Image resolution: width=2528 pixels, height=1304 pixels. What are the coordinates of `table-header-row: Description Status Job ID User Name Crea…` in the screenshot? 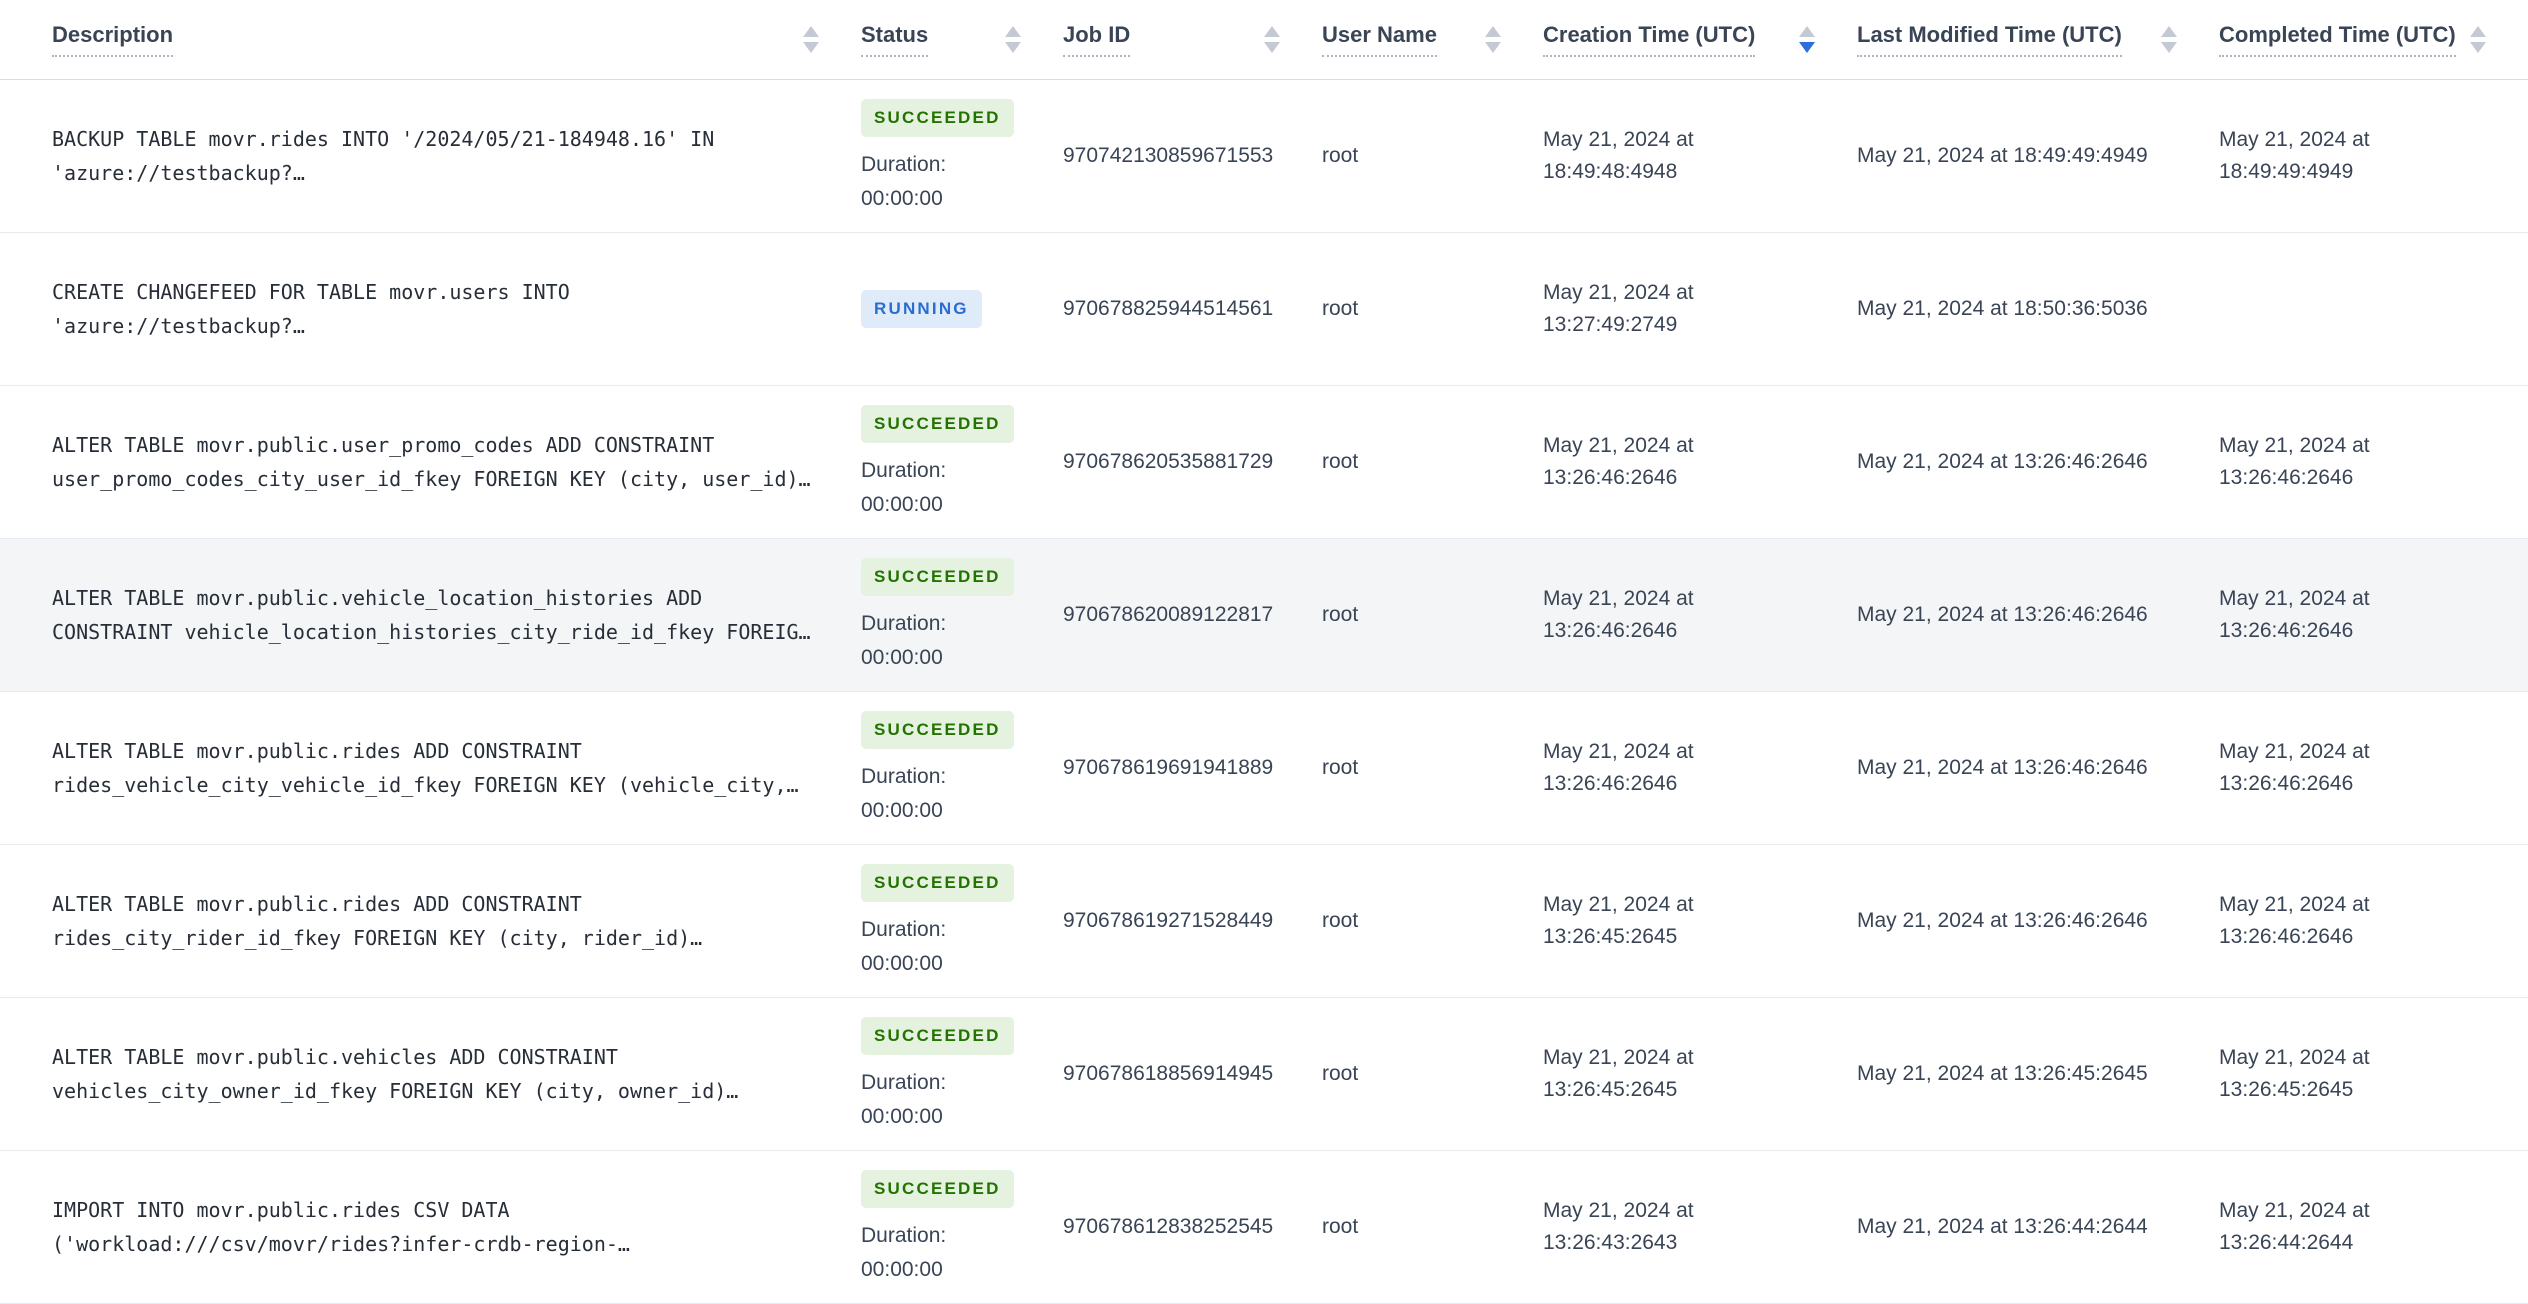 It's located at (1264, 40).